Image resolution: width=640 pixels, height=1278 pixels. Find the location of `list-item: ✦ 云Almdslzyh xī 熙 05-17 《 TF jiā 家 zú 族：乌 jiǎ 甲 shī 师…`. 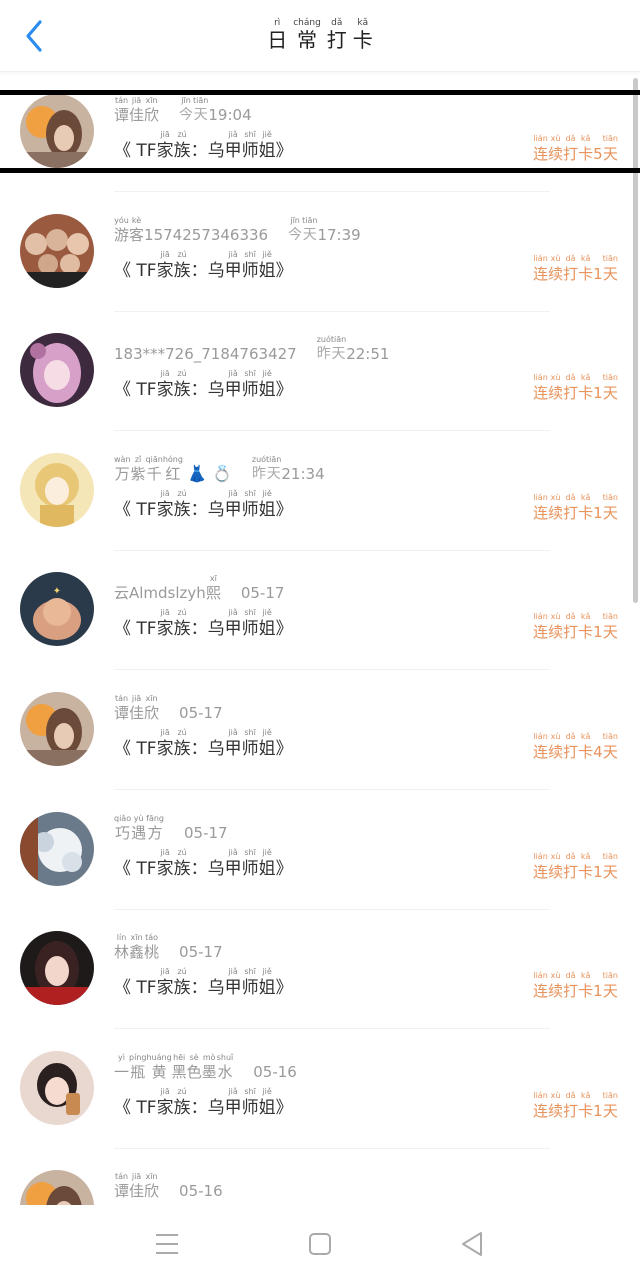

list-item: ✦ 云Almdslzyh xī 熙 05-17 《 TF jiā 家 zú 族：乌 jiǎ 甲 shī 师… is located at coordinates (320, 628).